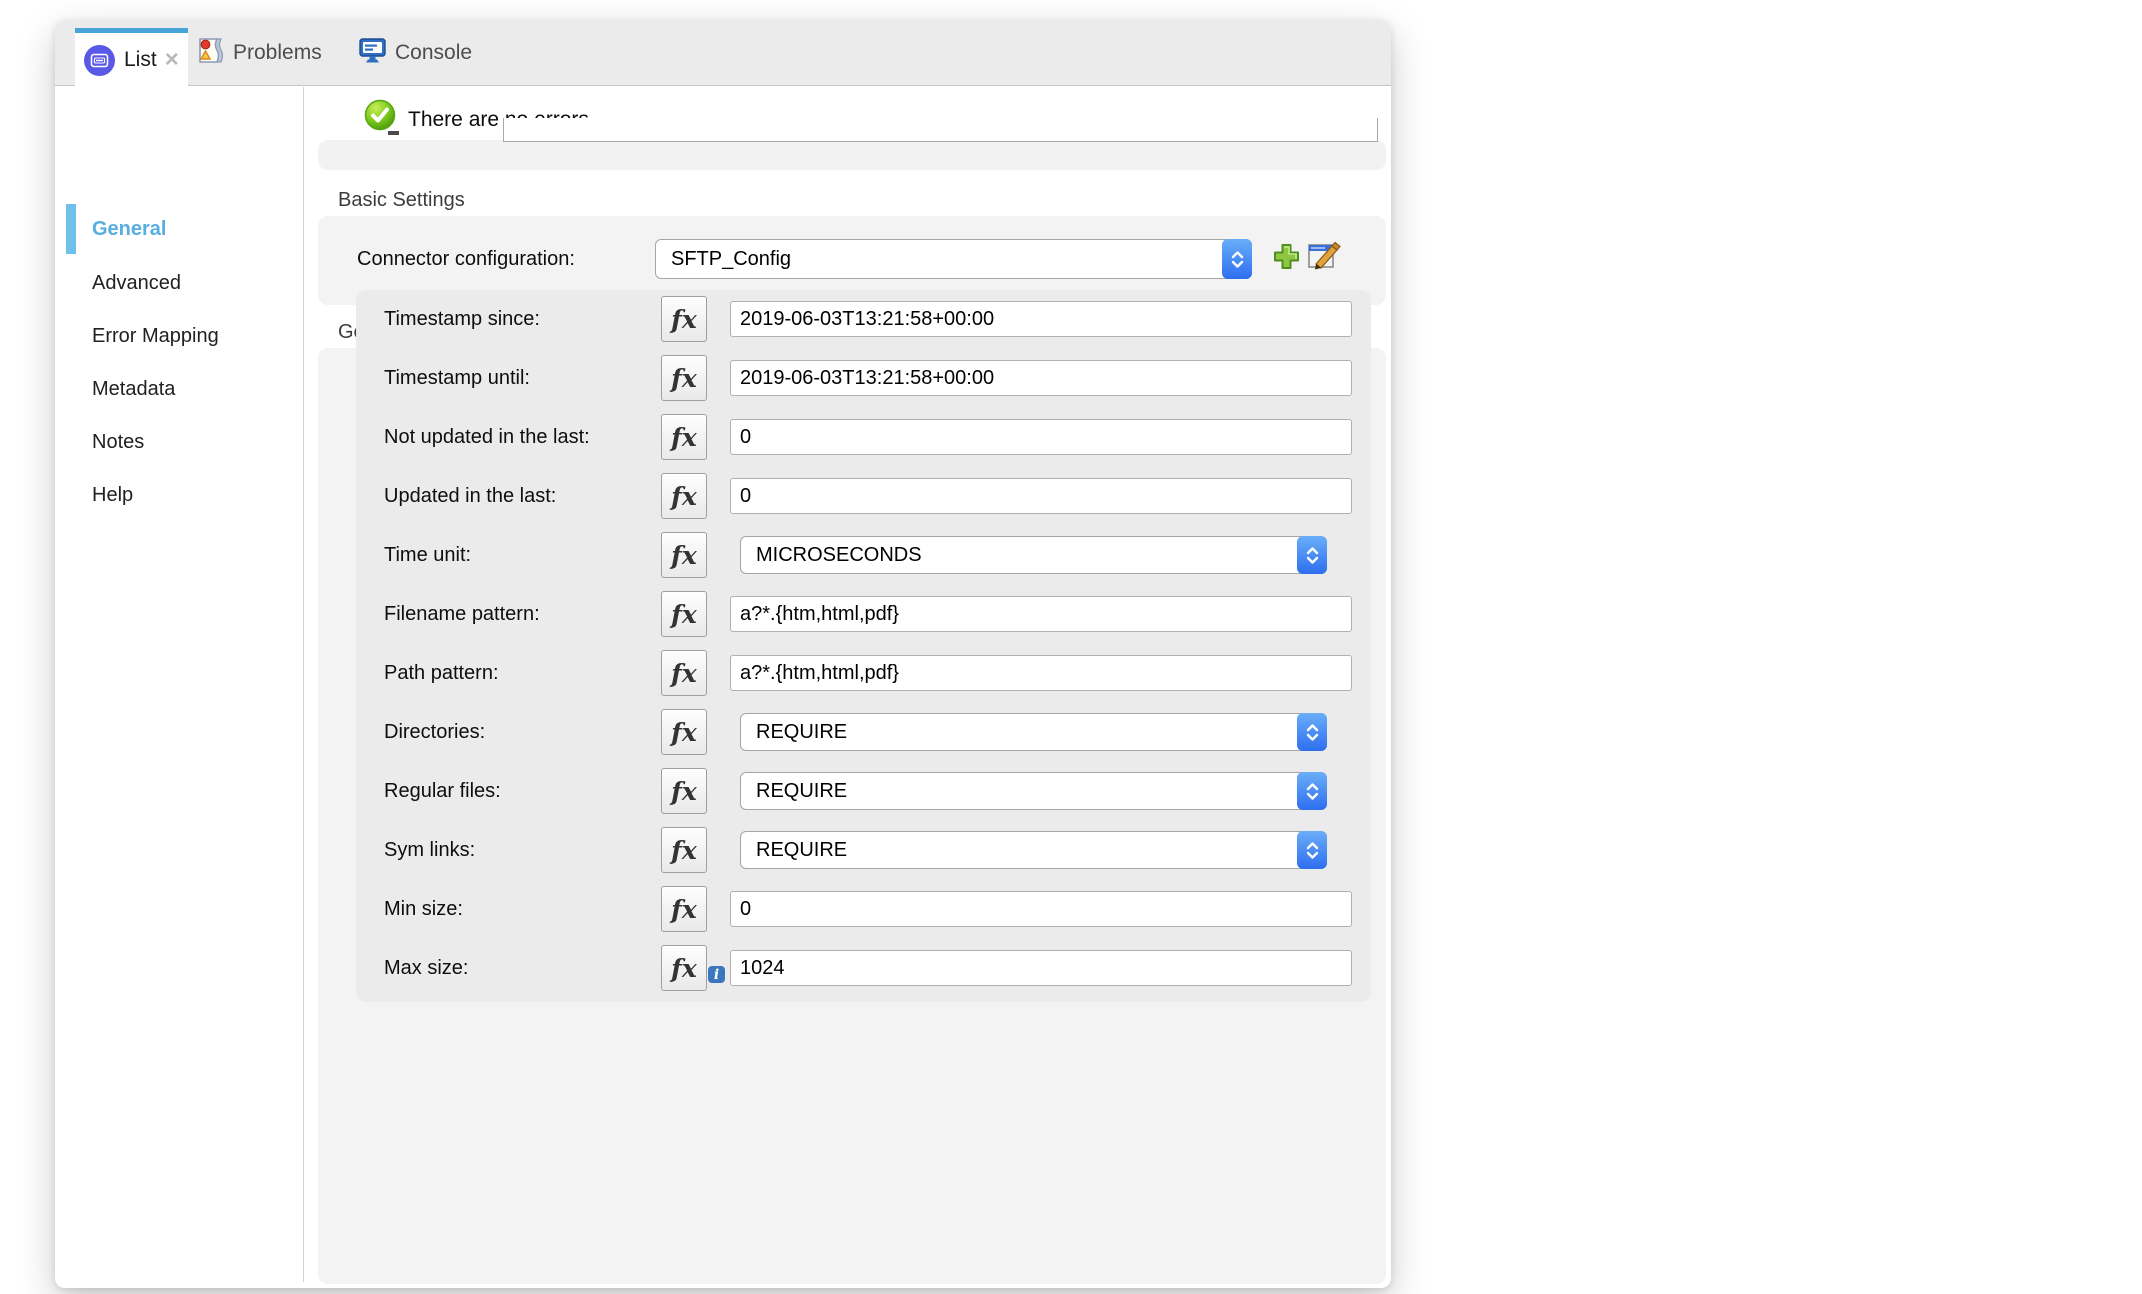  I want to click on max-size-input: 1024, so click(1041, 968).